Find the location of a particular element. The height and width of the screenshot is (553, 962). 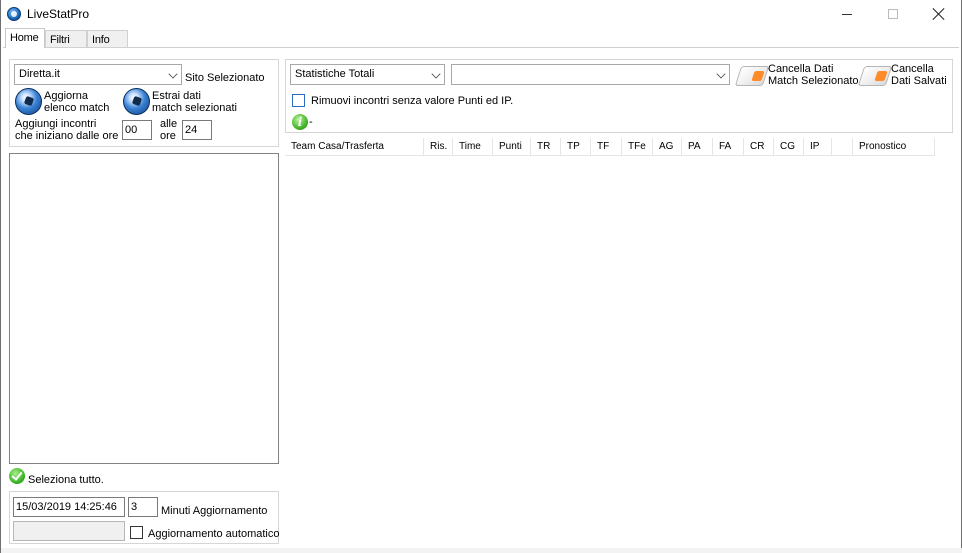

minimize-icon is located at coordinates (847, 14).